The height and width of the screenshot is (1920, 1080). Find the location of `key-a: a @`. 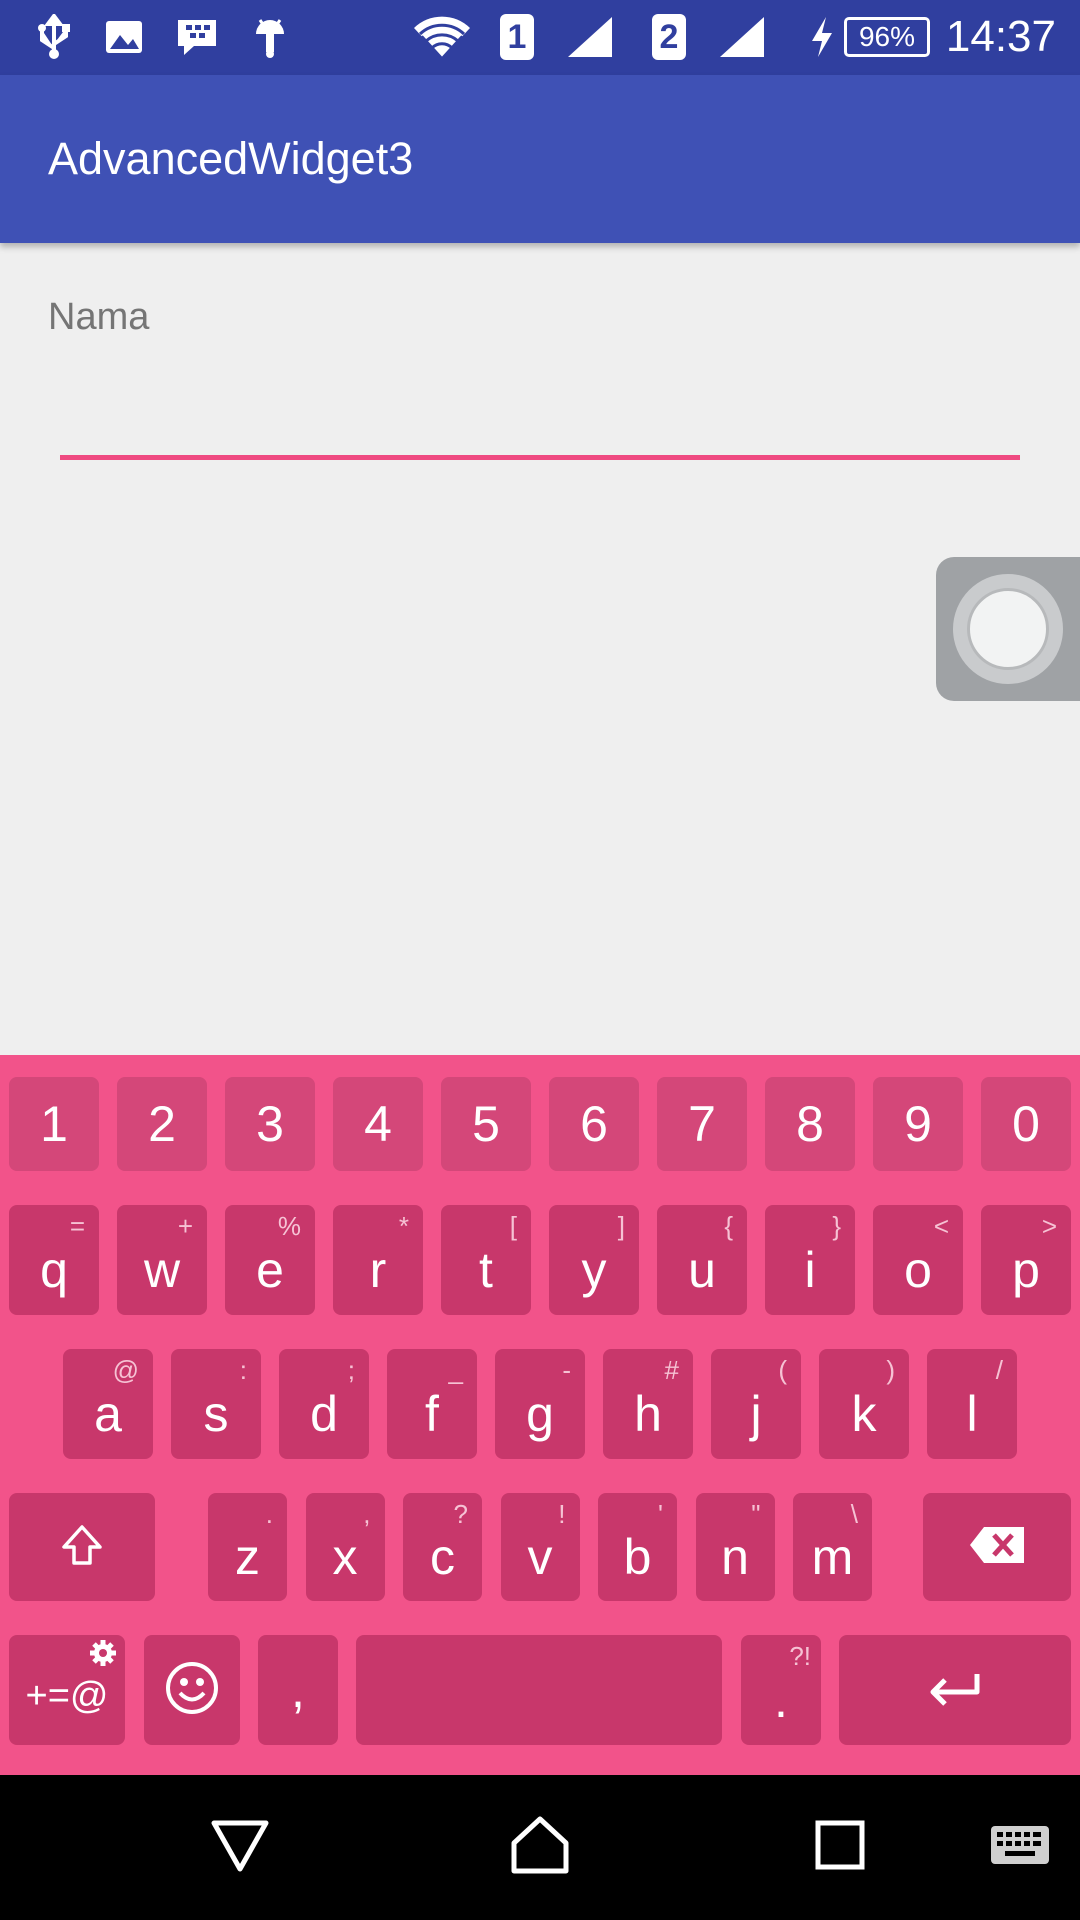

key-a: a @ is located at coordinates (108, 1404).